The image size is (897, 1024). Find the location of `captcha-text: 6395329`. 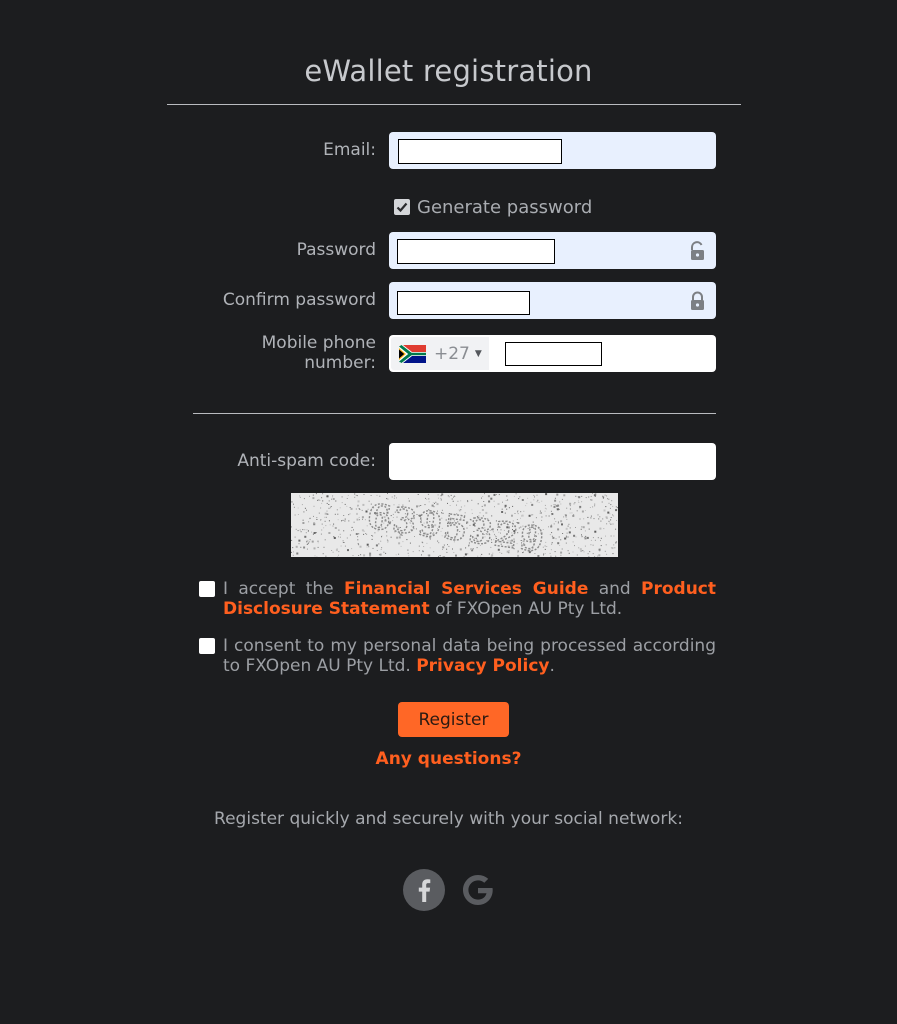

captcha-text: 6395329 is located at coordinates (456, 526).